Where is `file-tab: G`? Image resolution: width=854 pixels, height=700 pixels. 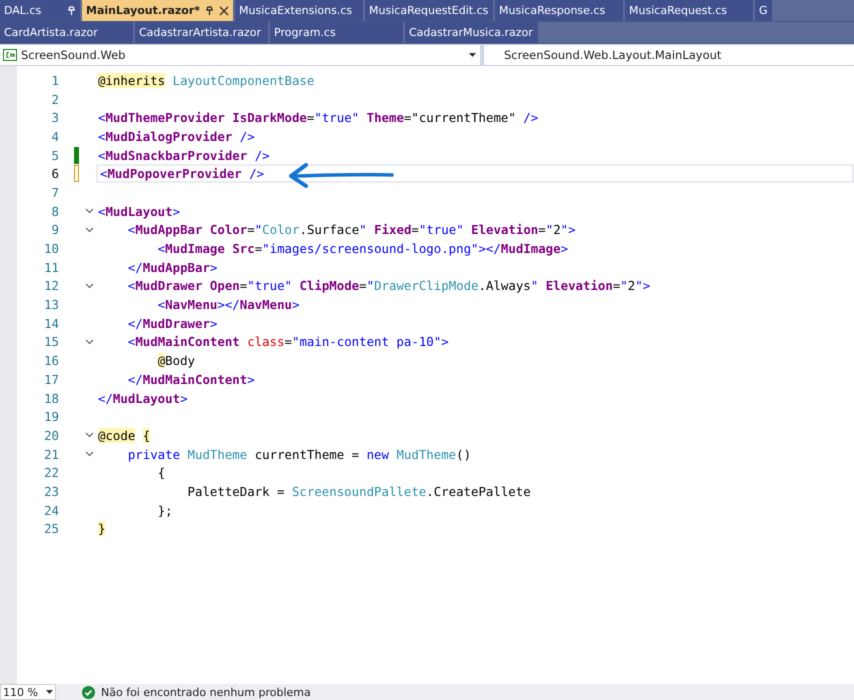
file-tab: G is located at coordinates (763, 10).